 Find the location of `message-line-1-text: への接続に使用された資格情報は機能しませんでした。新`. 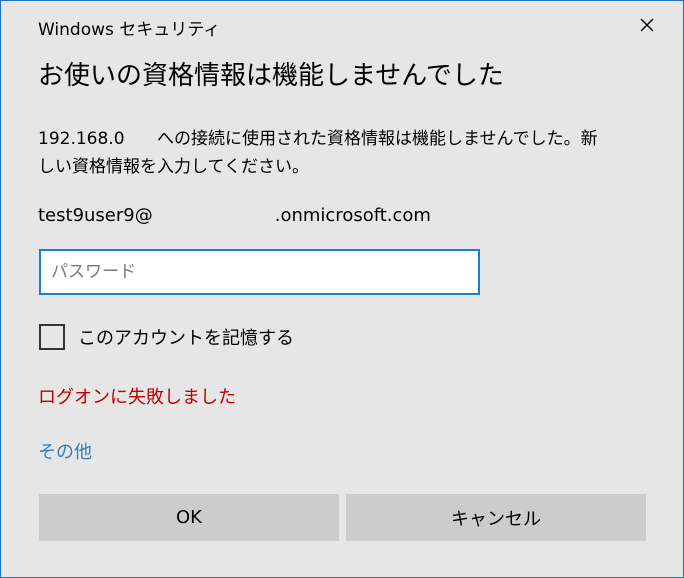

message-line-1-text: への接続に使用された資格情報は機能しませんでした。新 is located at coordinates (377, 139).